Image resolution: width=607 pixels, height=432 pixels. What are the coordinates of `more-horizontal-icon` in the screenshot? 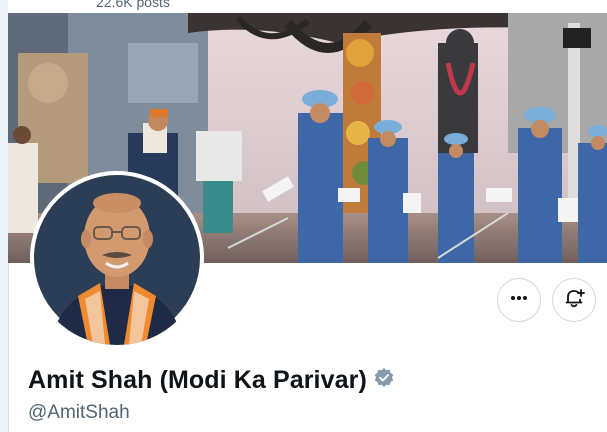 It's located at (519, 300).